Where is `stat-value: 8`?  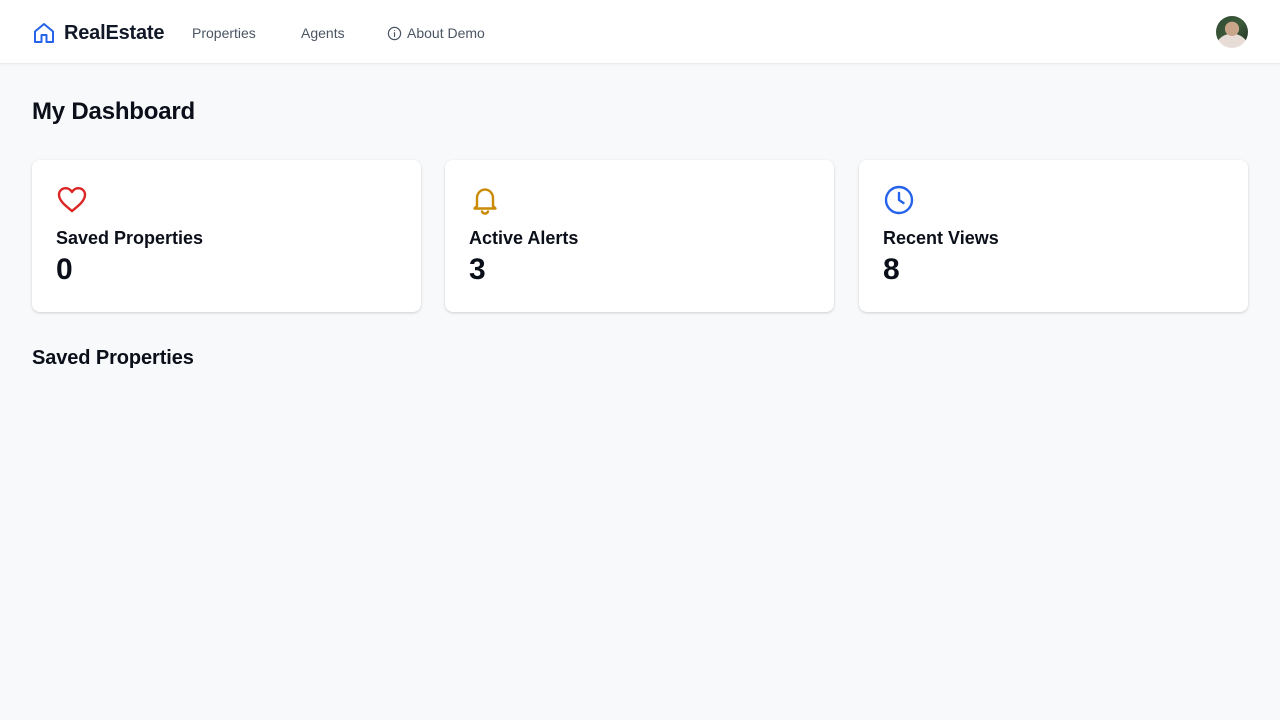 stat-value: 8 is located at coordinates (891, 269).